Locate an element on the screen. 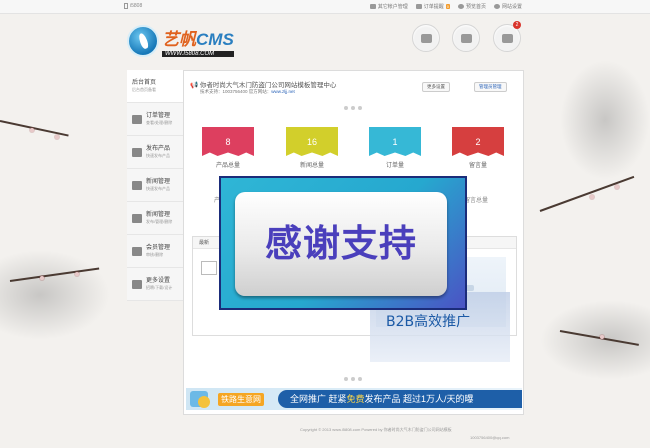 The width and height of the screenshot is (650, 448). truck-icon is located at coordinates (466, 38).